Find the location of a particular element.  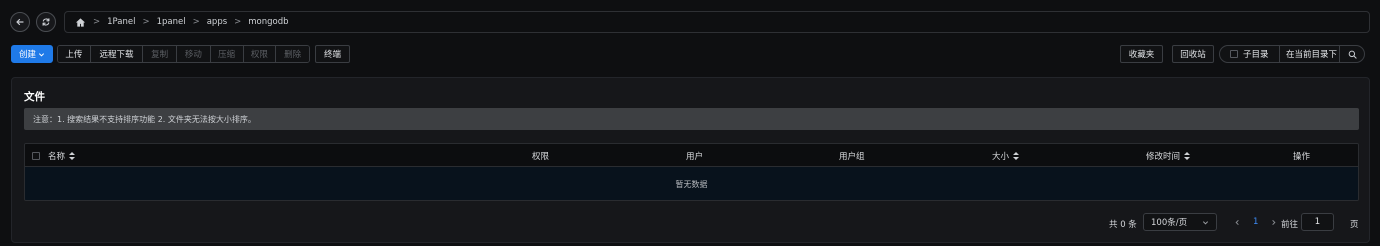

pagination-total: 共 0 条 is located at coordinates (1123, 225).